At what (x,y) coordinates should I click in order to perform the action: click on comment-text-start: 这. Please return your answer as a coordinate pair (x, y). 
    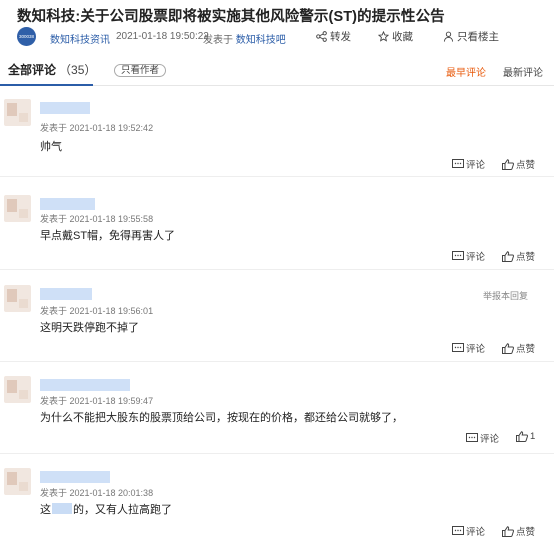
    Looking at the image, I should click on (45, 510).